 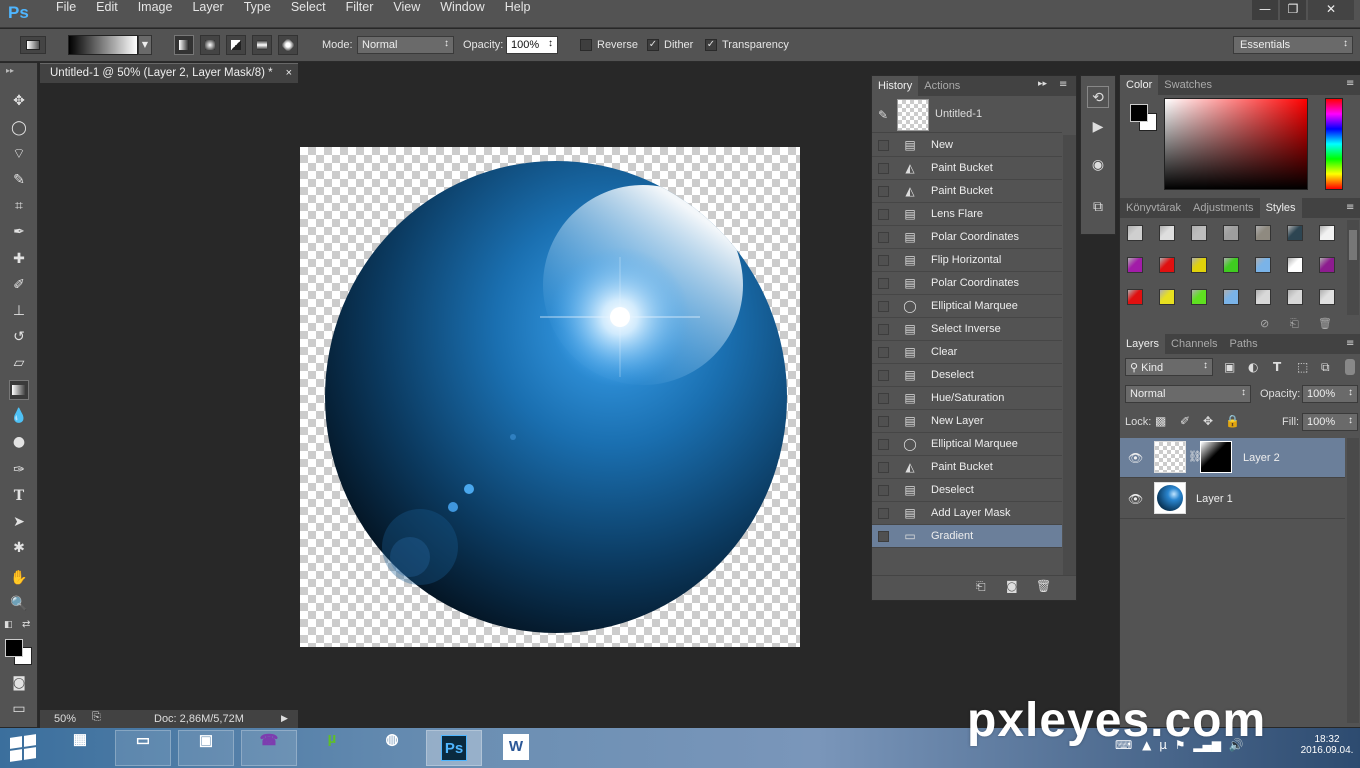 I want to click on photoshop-app-icon: Ps, so click(x=454, y=748).